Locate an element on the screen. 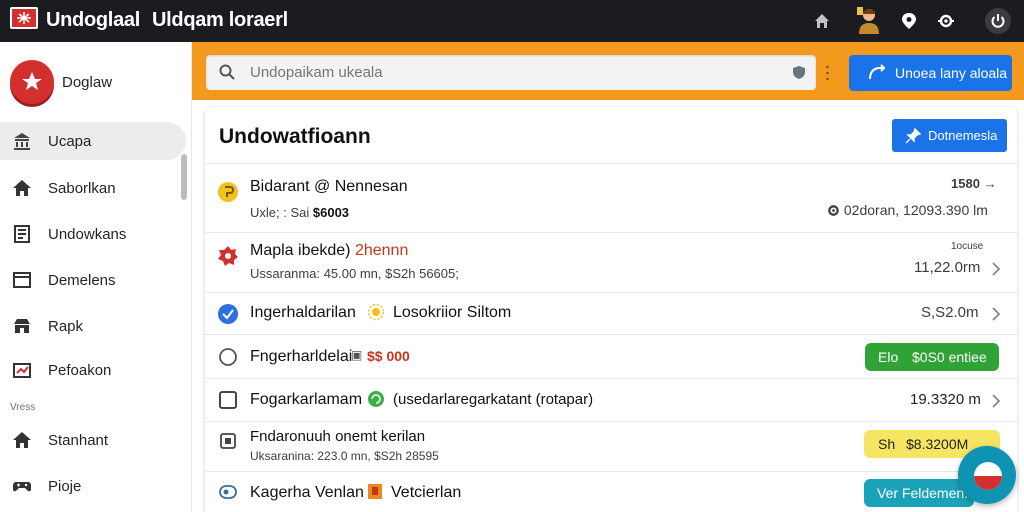  brand-logo is located at coordinates (24, 18).